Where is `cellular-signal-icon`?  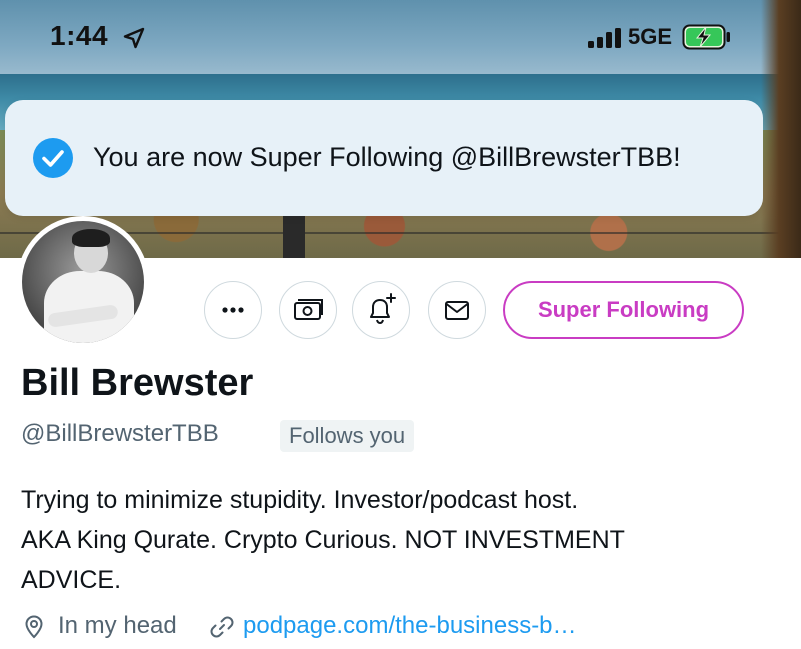 cellular-signal-icon is located at coordinates (605, 38).